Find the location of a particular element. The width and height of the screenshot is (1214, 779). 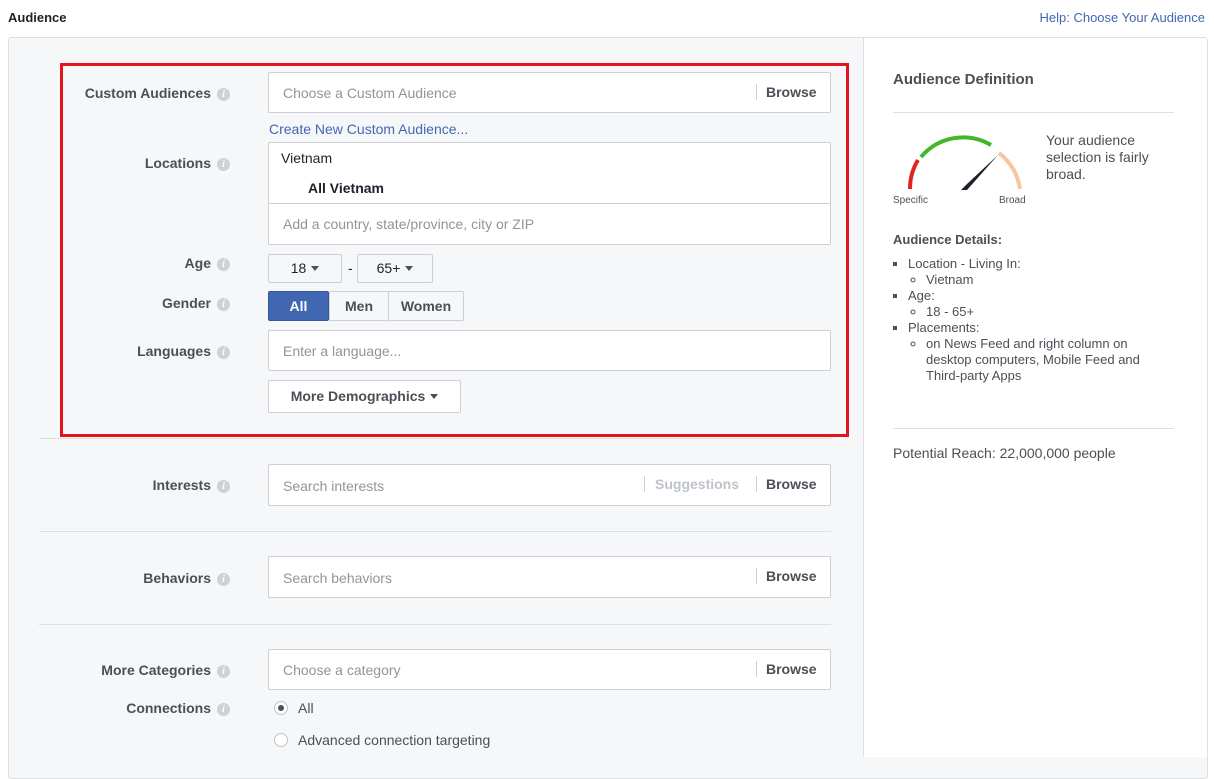

more-categories-label: More Categories i is located at coordinates (130, 670).